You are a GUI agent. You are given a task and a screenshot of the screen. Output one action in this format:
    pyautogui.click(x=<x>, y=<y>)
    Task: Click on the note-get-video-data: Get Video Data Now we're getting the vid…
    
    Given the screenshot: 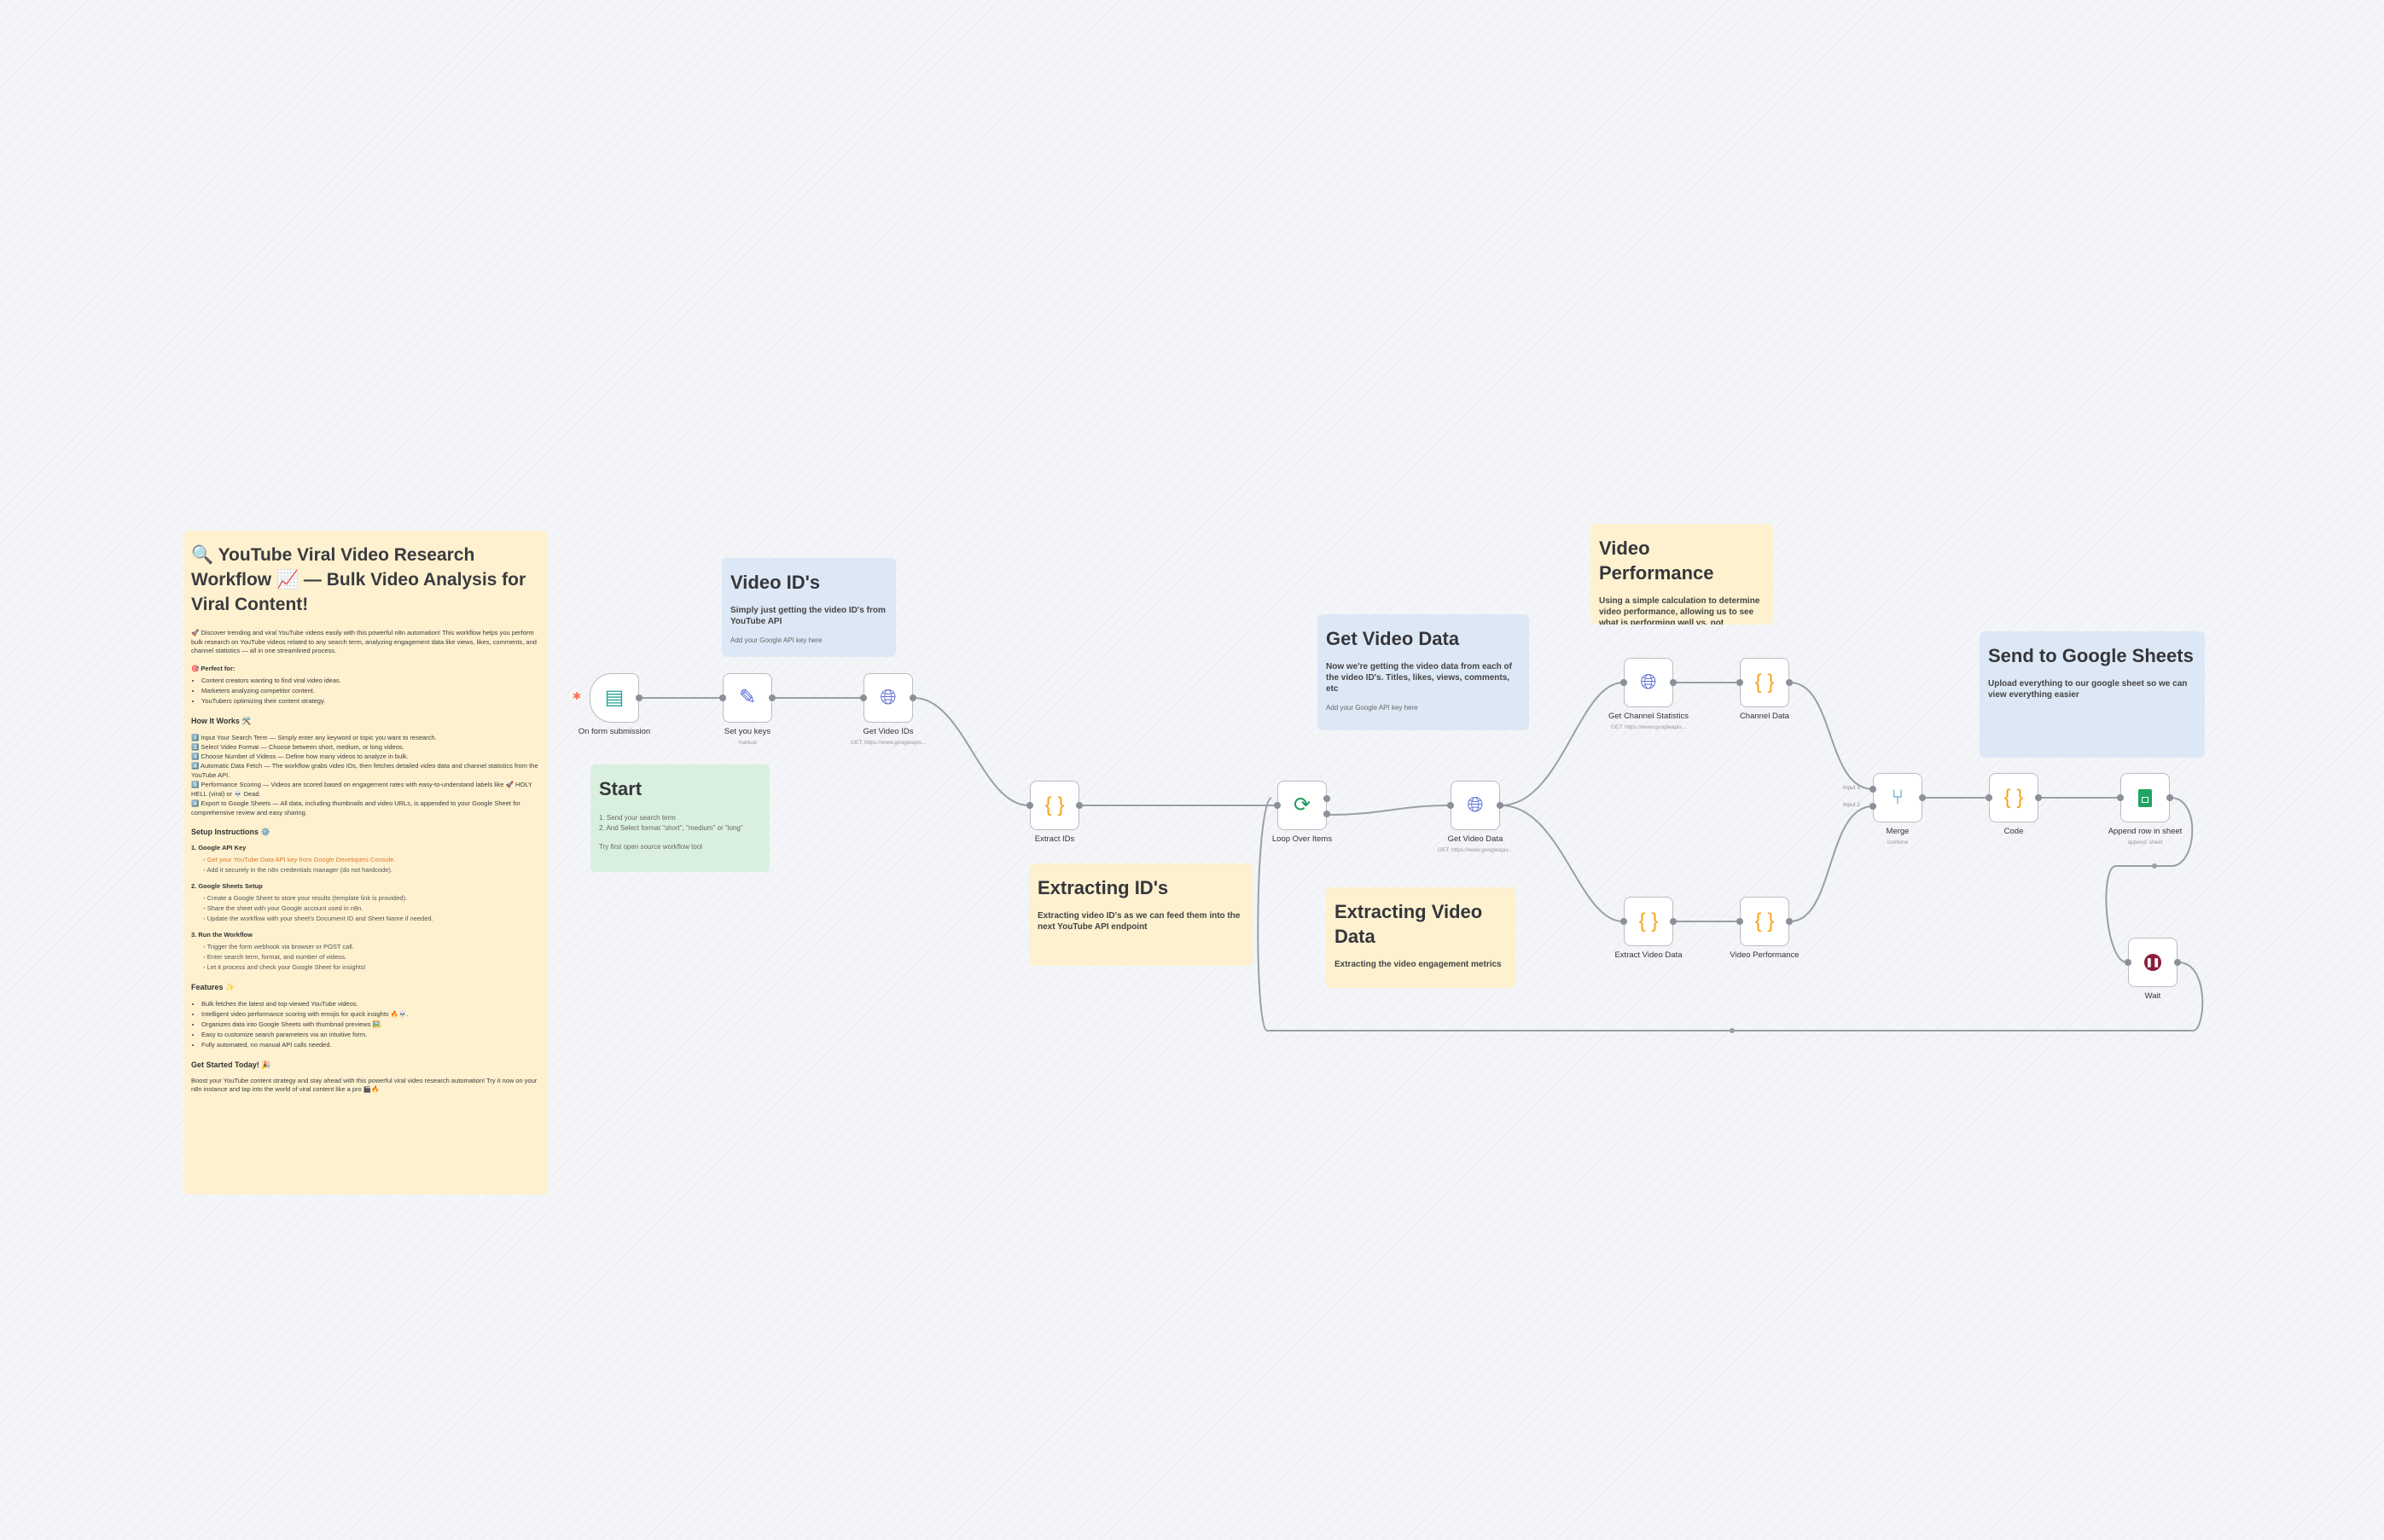 What is the action you would take?
    pyautogui.click(x=1423, y=672)
    